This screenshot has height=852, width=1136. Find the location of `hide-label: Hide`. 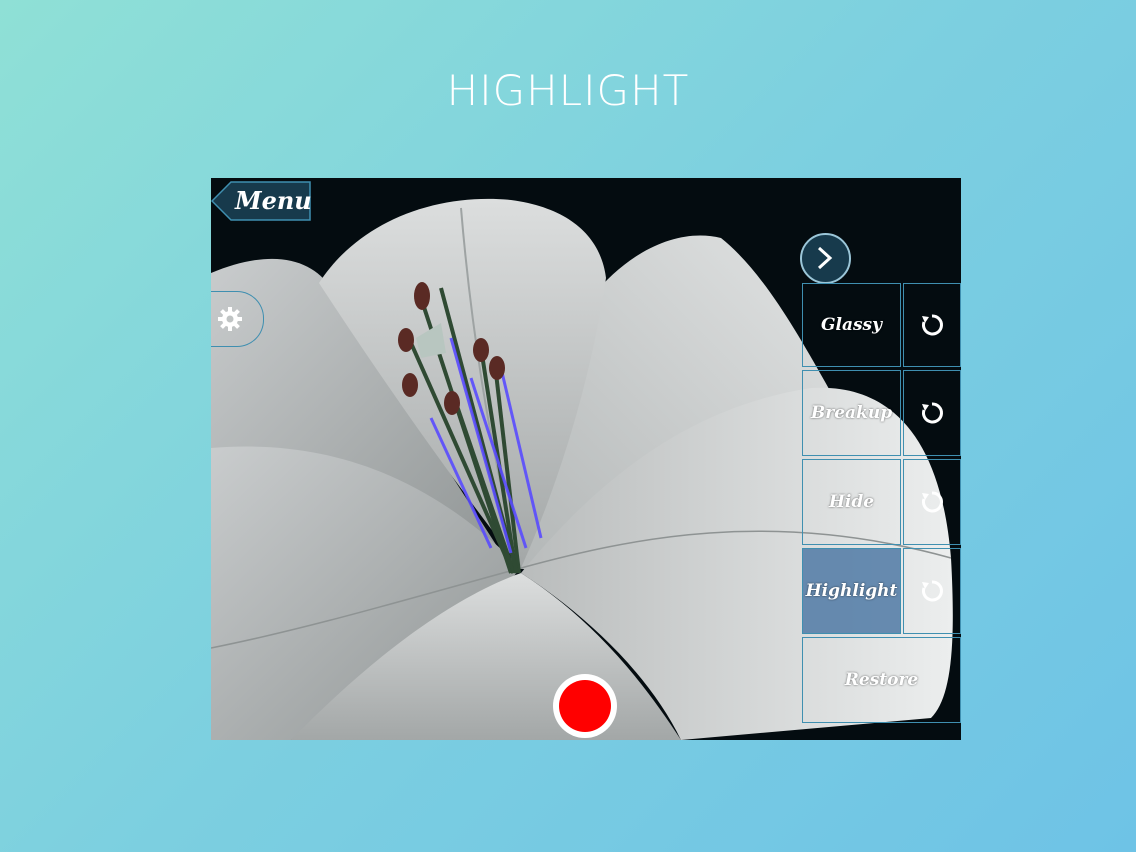

hide-label: Hide is located at coordinates (851, 502).